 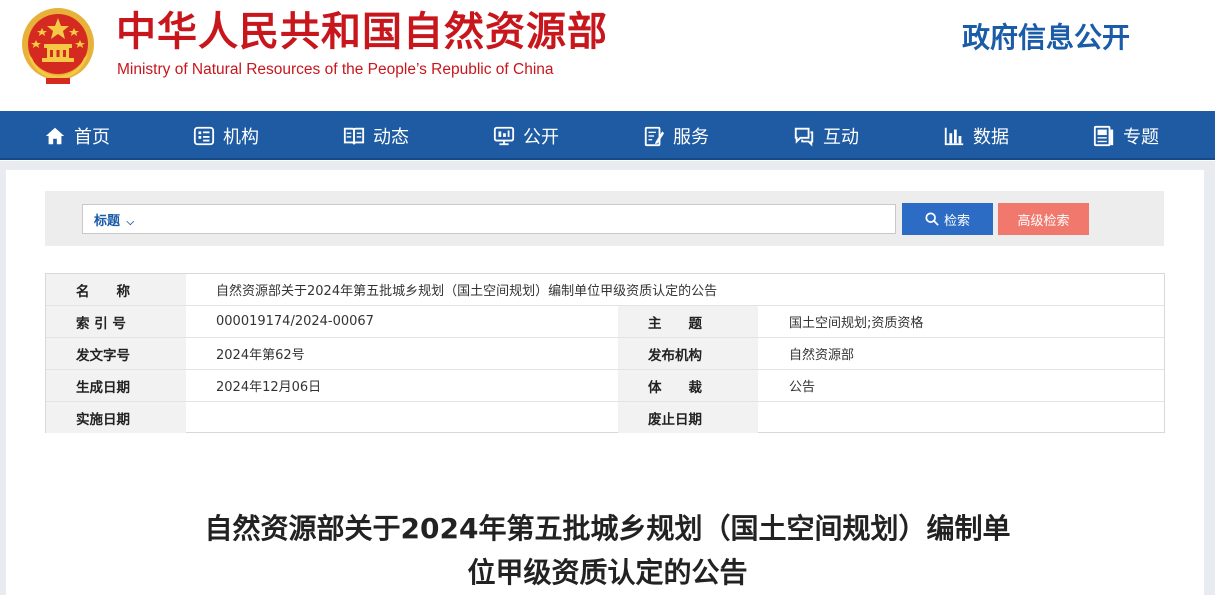 I want to click on nav-item-topics: 专题, so click(x=1126, y=135).